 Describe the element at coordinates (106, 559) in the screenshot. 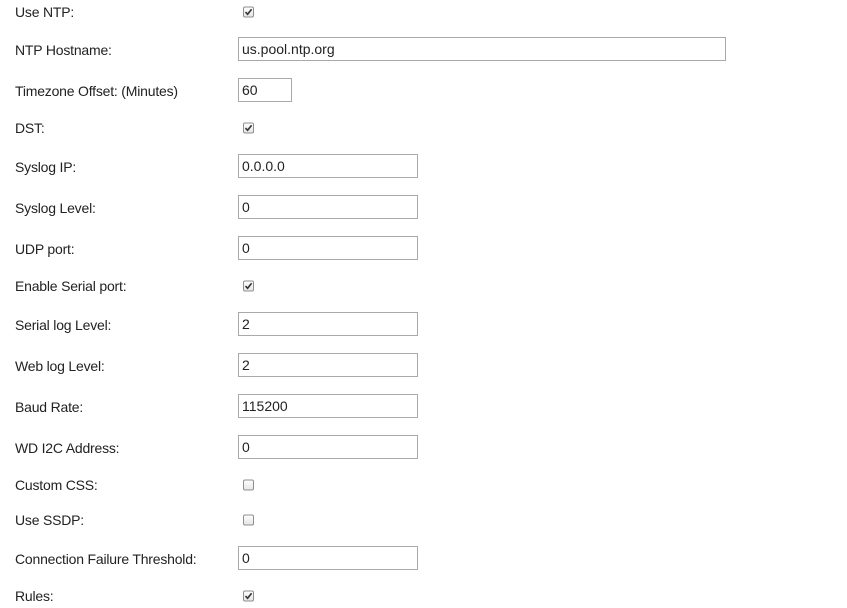

I see `connection-failure-threshold-label: Connection Failure Threshold:` at that location.